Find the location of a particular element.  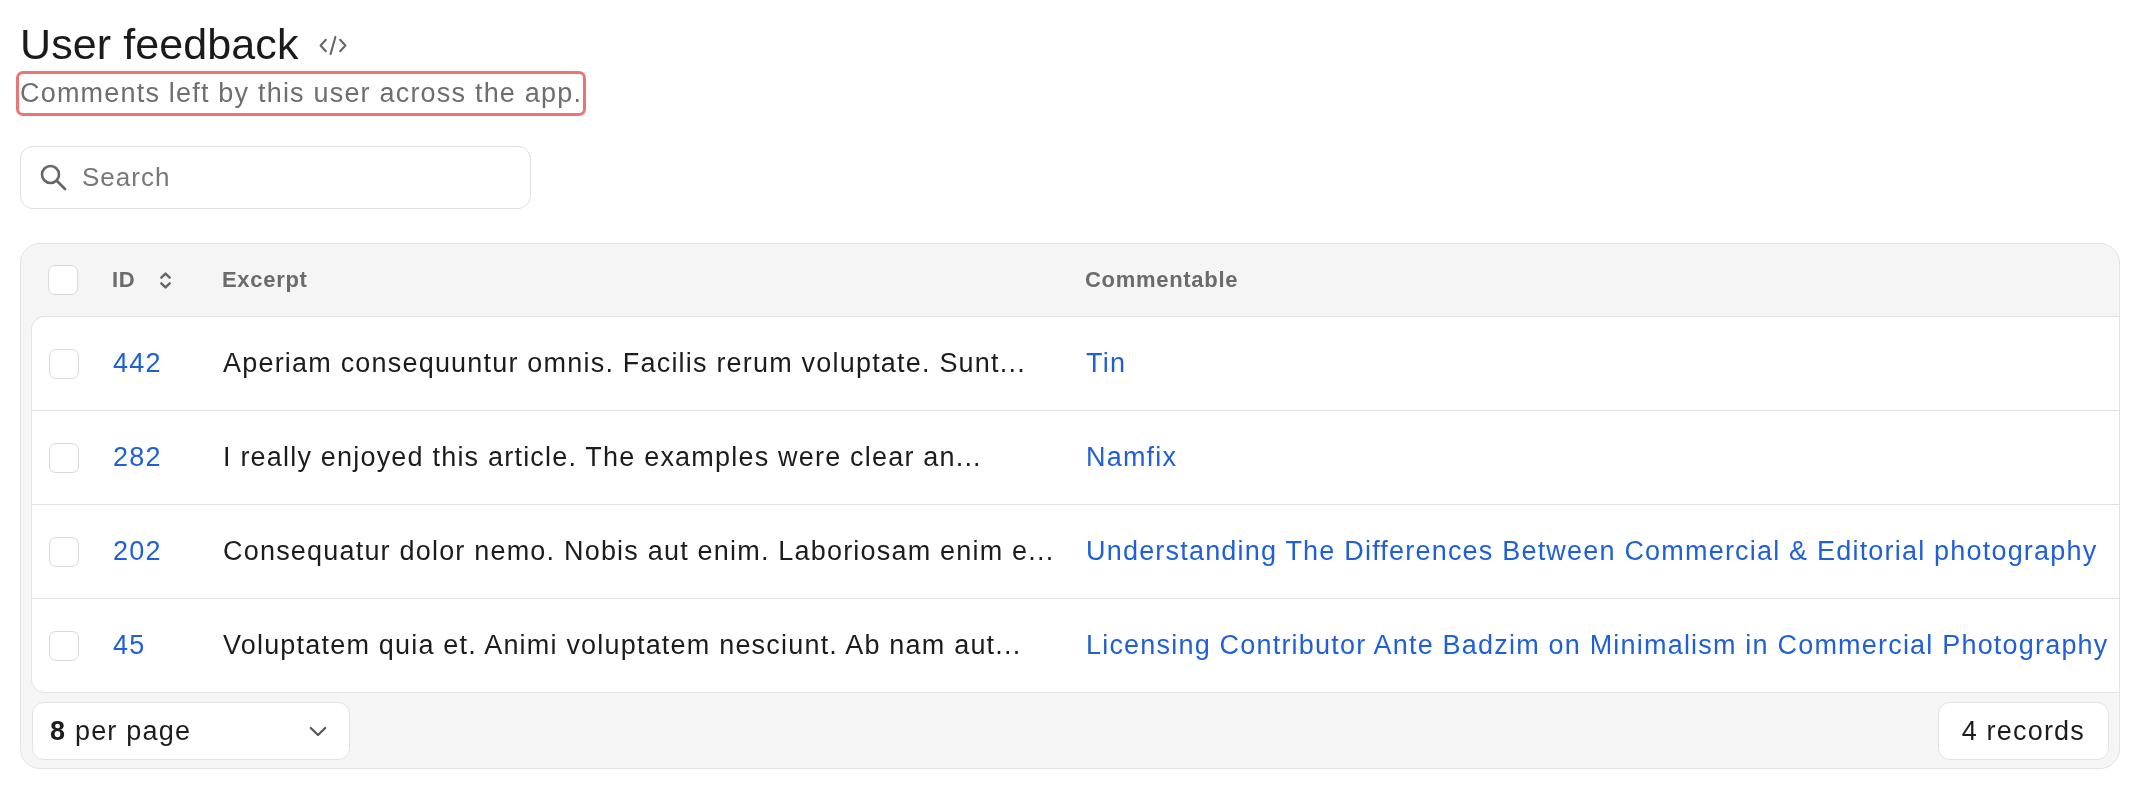

search-icon is located at coordinates (53, 177).